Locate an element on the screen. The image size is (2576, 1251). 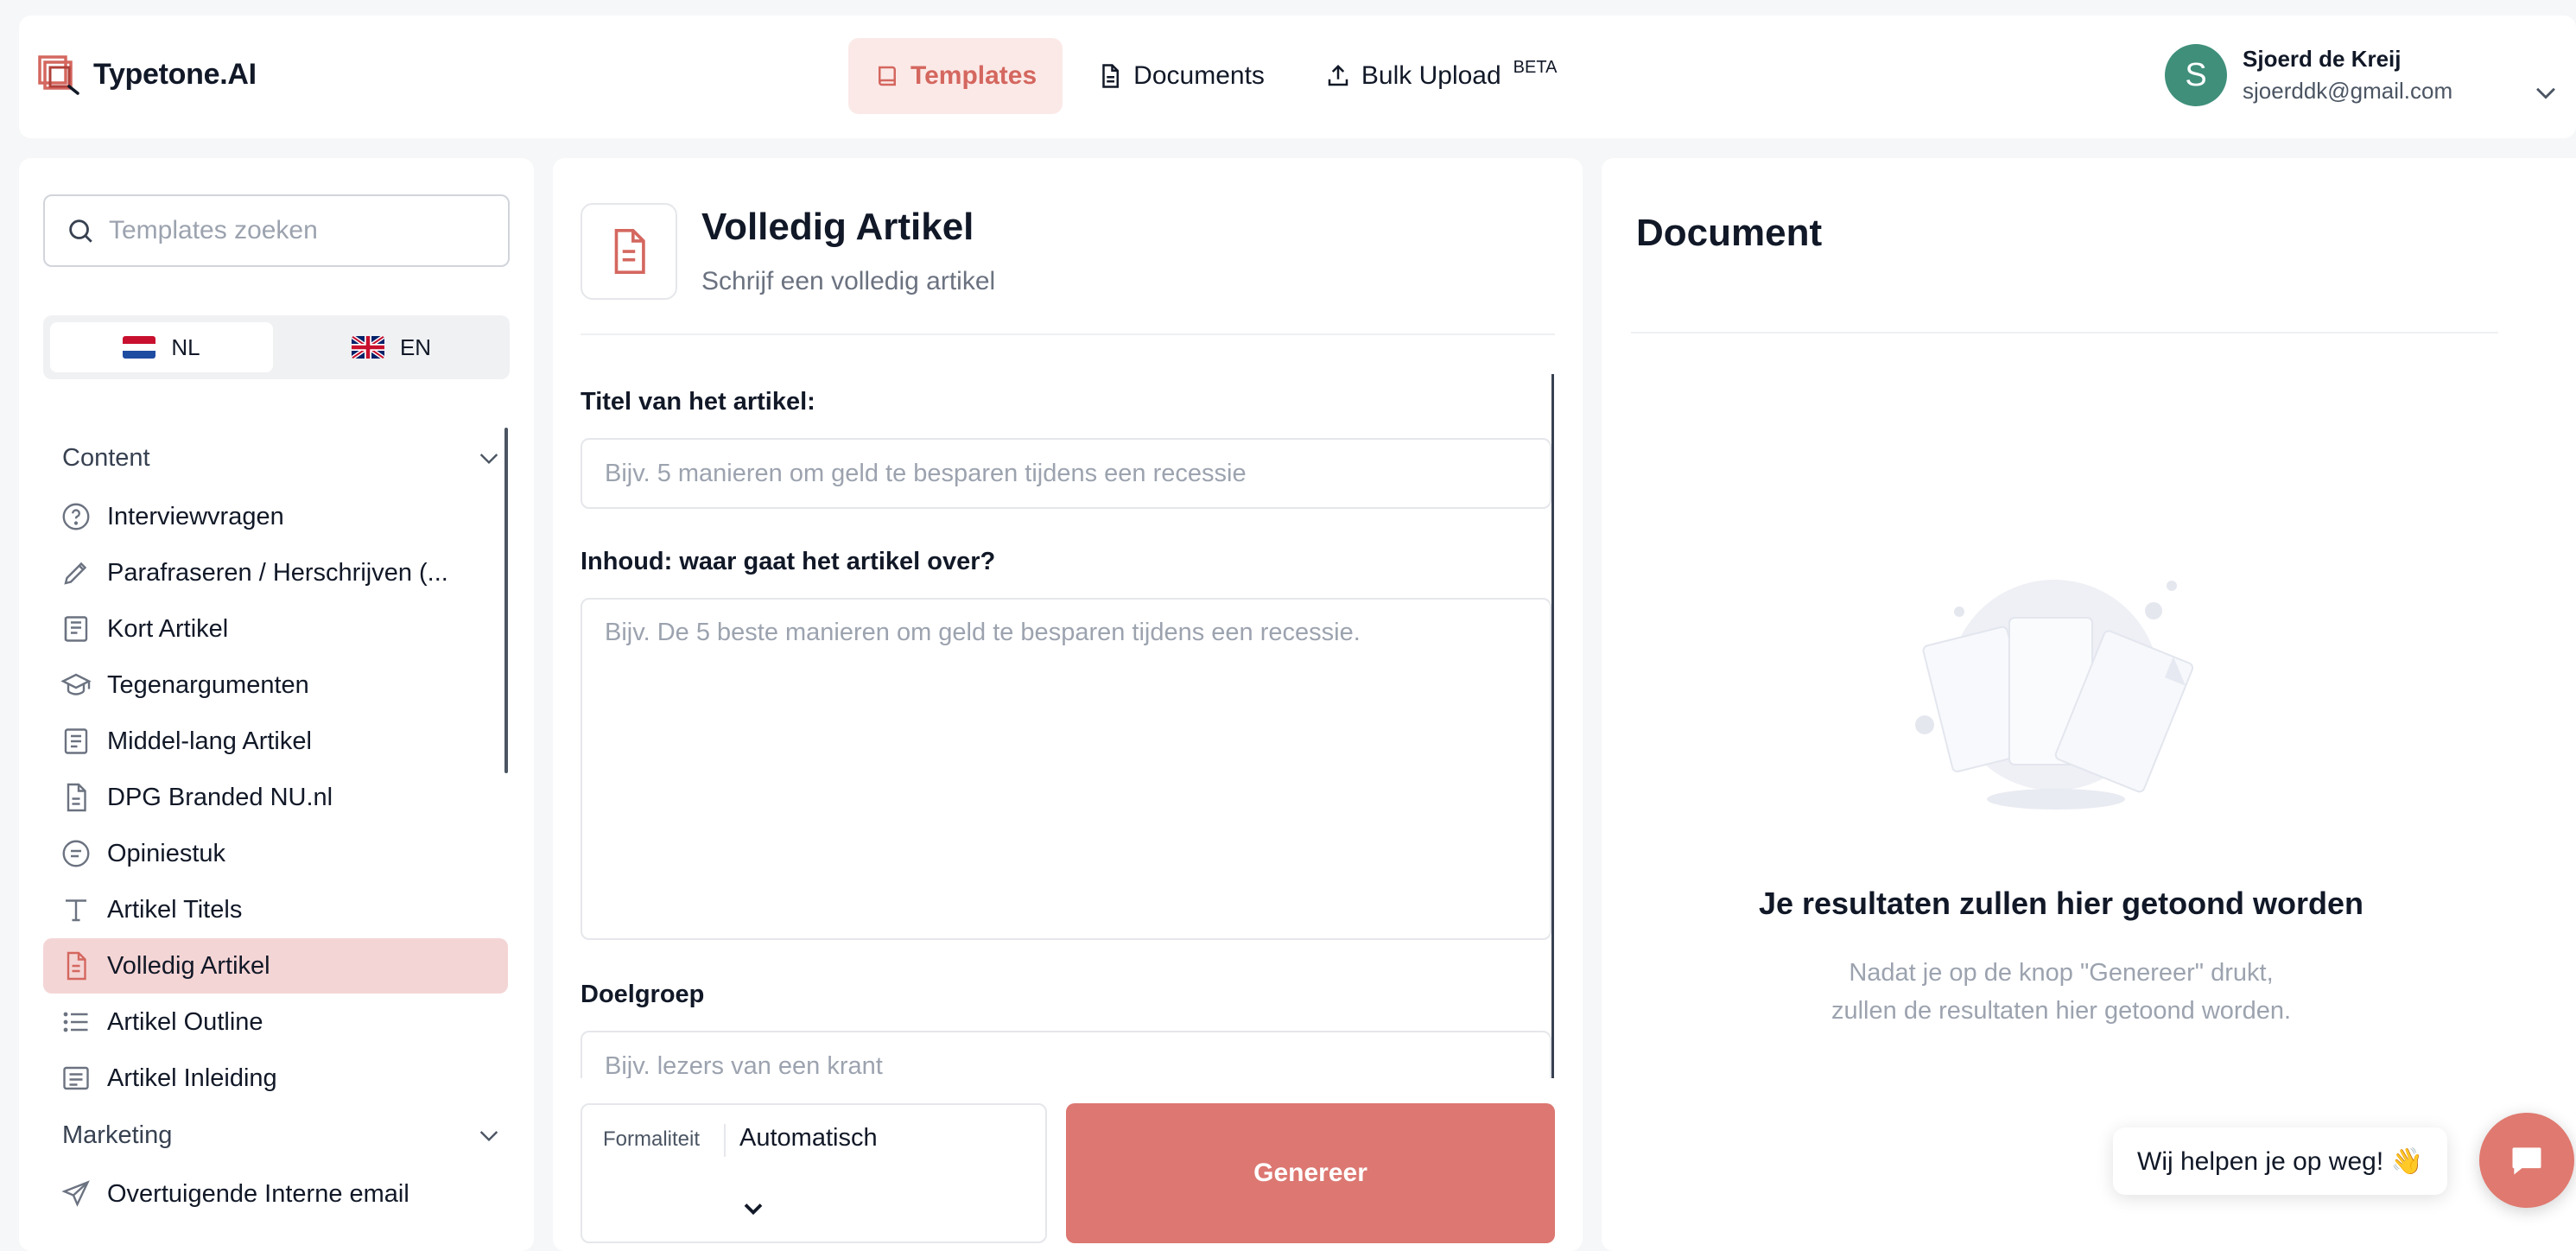
chat-button is located at coordinates (2526, 1160).